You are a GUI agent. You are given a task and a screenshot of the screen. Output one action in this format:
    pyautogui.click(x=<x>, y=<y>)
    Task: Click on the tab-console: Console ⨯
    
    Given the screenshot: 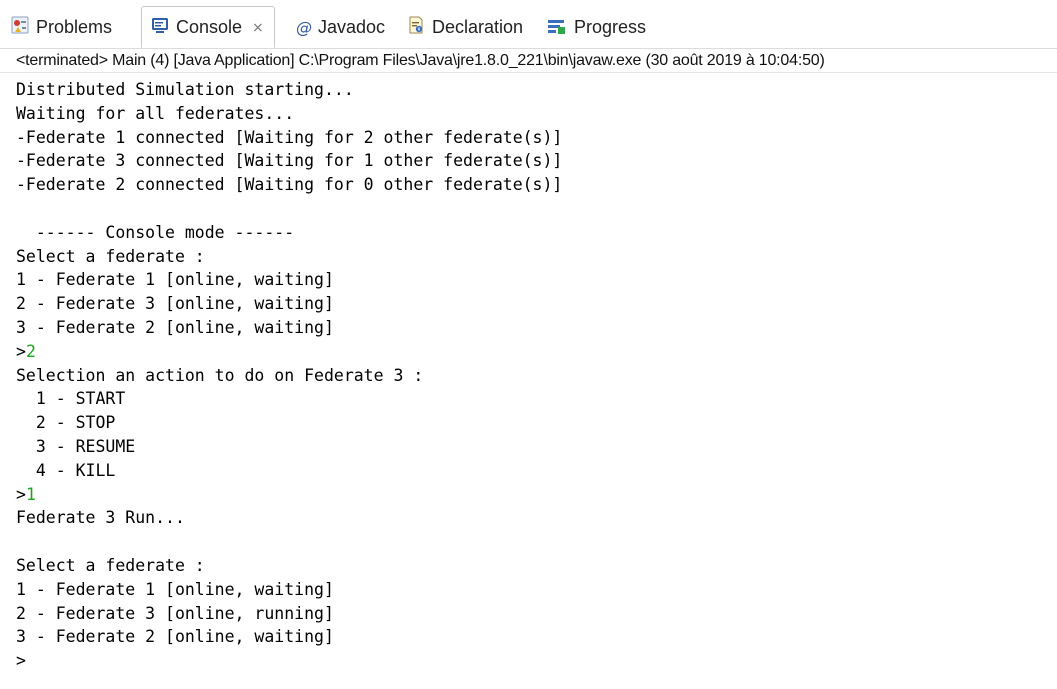 What is the action you would take?
    pyautogui.click(x=208, y=27)
    